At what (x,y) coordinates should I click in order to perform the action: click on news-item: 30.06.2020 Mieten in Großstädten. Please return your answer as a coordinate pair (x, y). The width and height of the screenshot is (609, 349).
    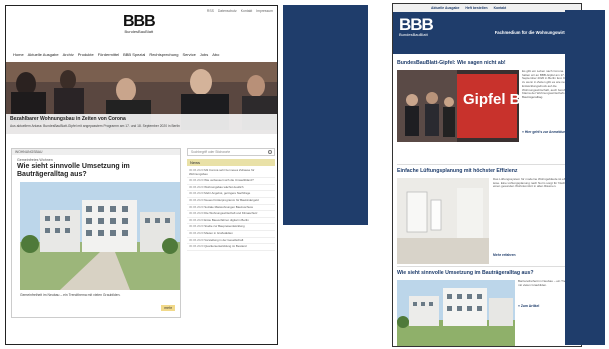
    Looking at the image, I should click on (231, 234).